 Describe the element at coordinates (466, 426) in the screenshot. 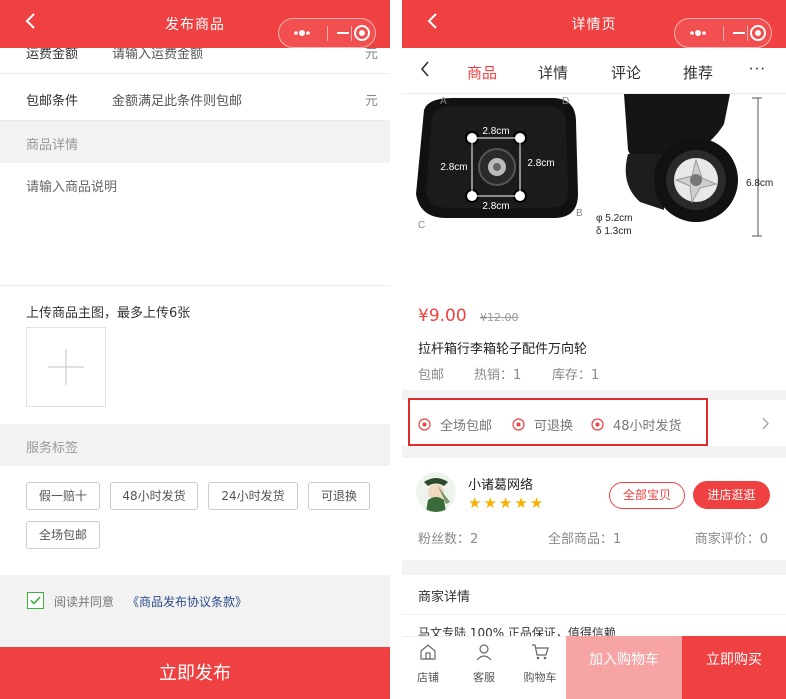

I see `service-free-shipping: 全场包邮` at that location.